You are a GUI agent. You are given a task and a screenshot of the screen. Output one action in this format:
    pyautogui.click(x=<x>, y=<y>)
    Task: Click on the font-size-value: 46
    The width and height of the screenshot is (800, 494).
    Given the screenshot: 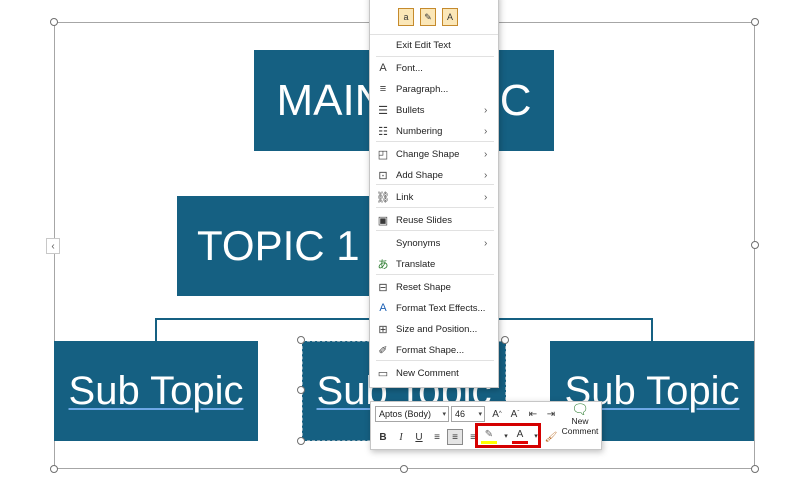 What is the action you would take?
    pyautogui.click(x=460, y=414)
    